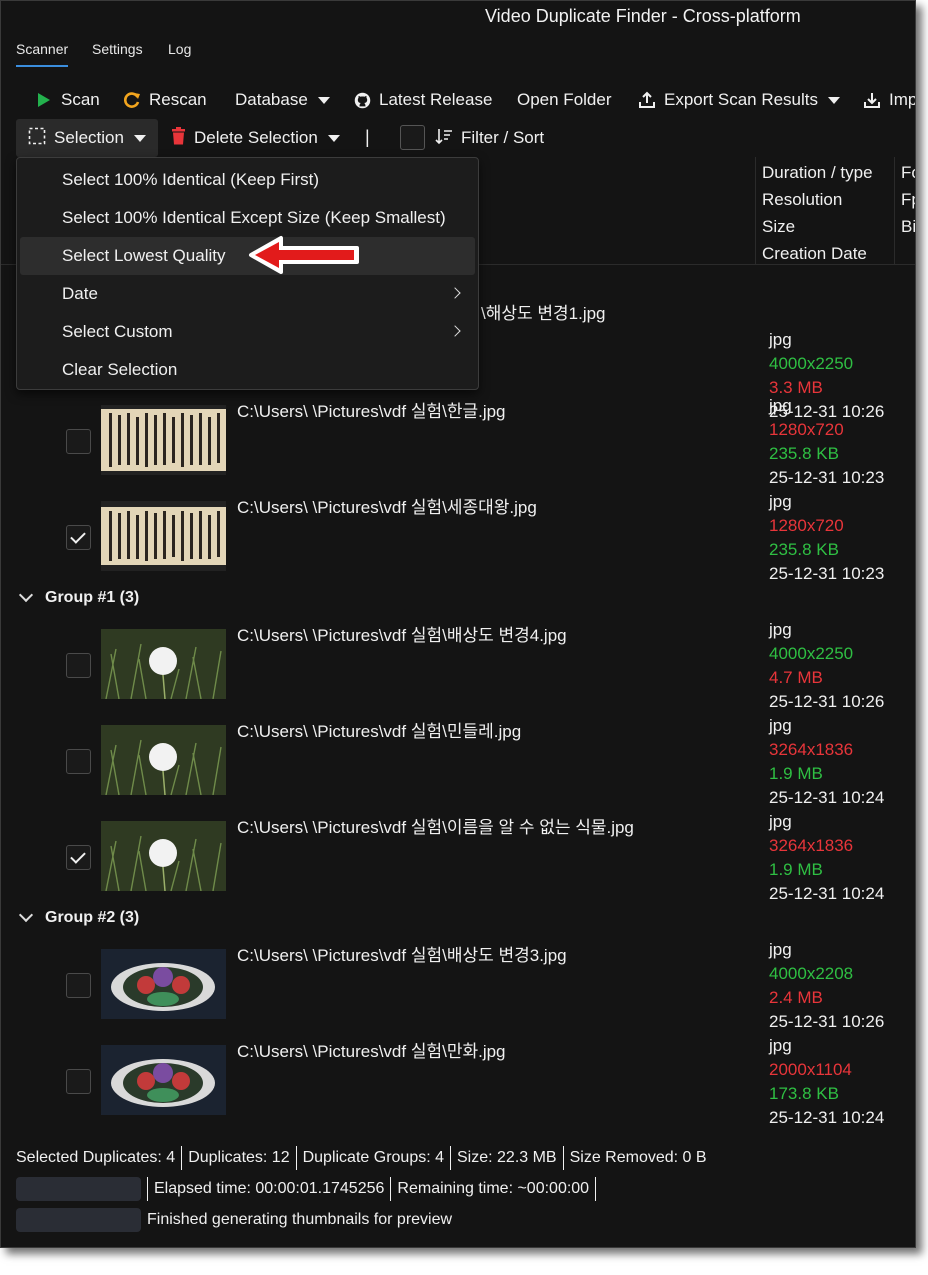 The image size is (928, 1275). What do you see at coordinates (444, 138) in the screenshot?
I see `sort-icon` at bounding box center [444, 138].